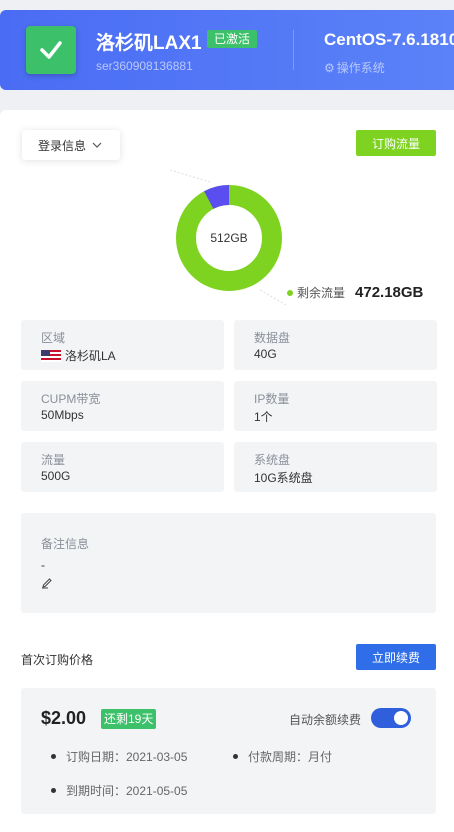 The image size is (454, 832). Describe the element at coordinates (272, 338) in the screenshot. I see `spec-key: 数据盘` at that location.